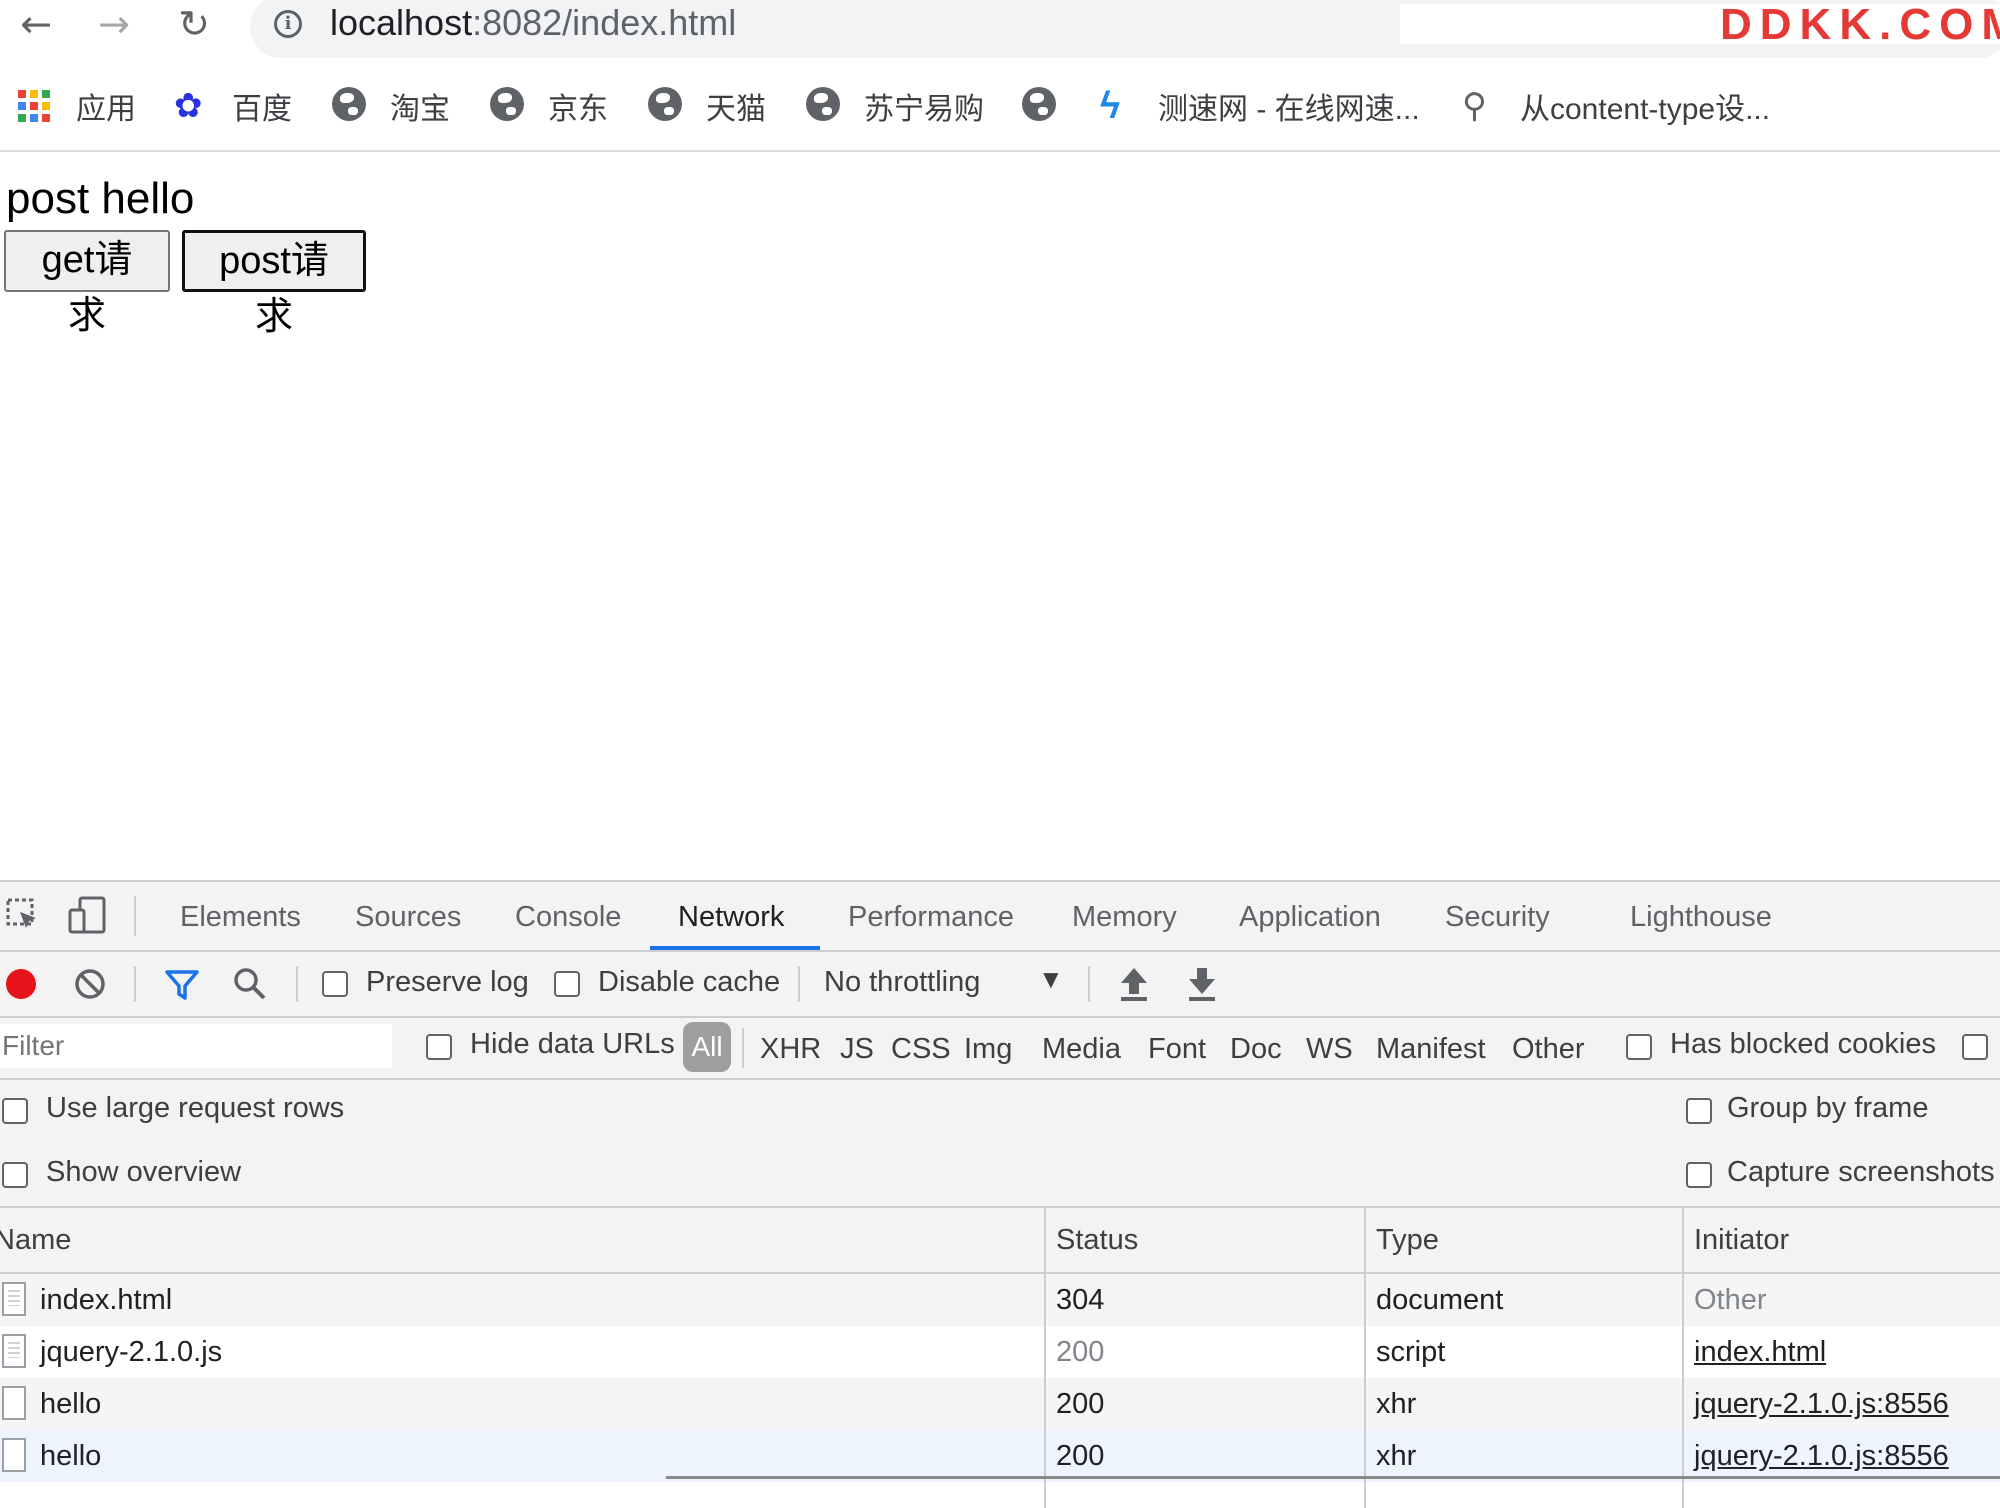  What do you see at coordinates (71, 1404) in the screenshot?
I see `cell-name: hello` at bounding box center [71, 1404].